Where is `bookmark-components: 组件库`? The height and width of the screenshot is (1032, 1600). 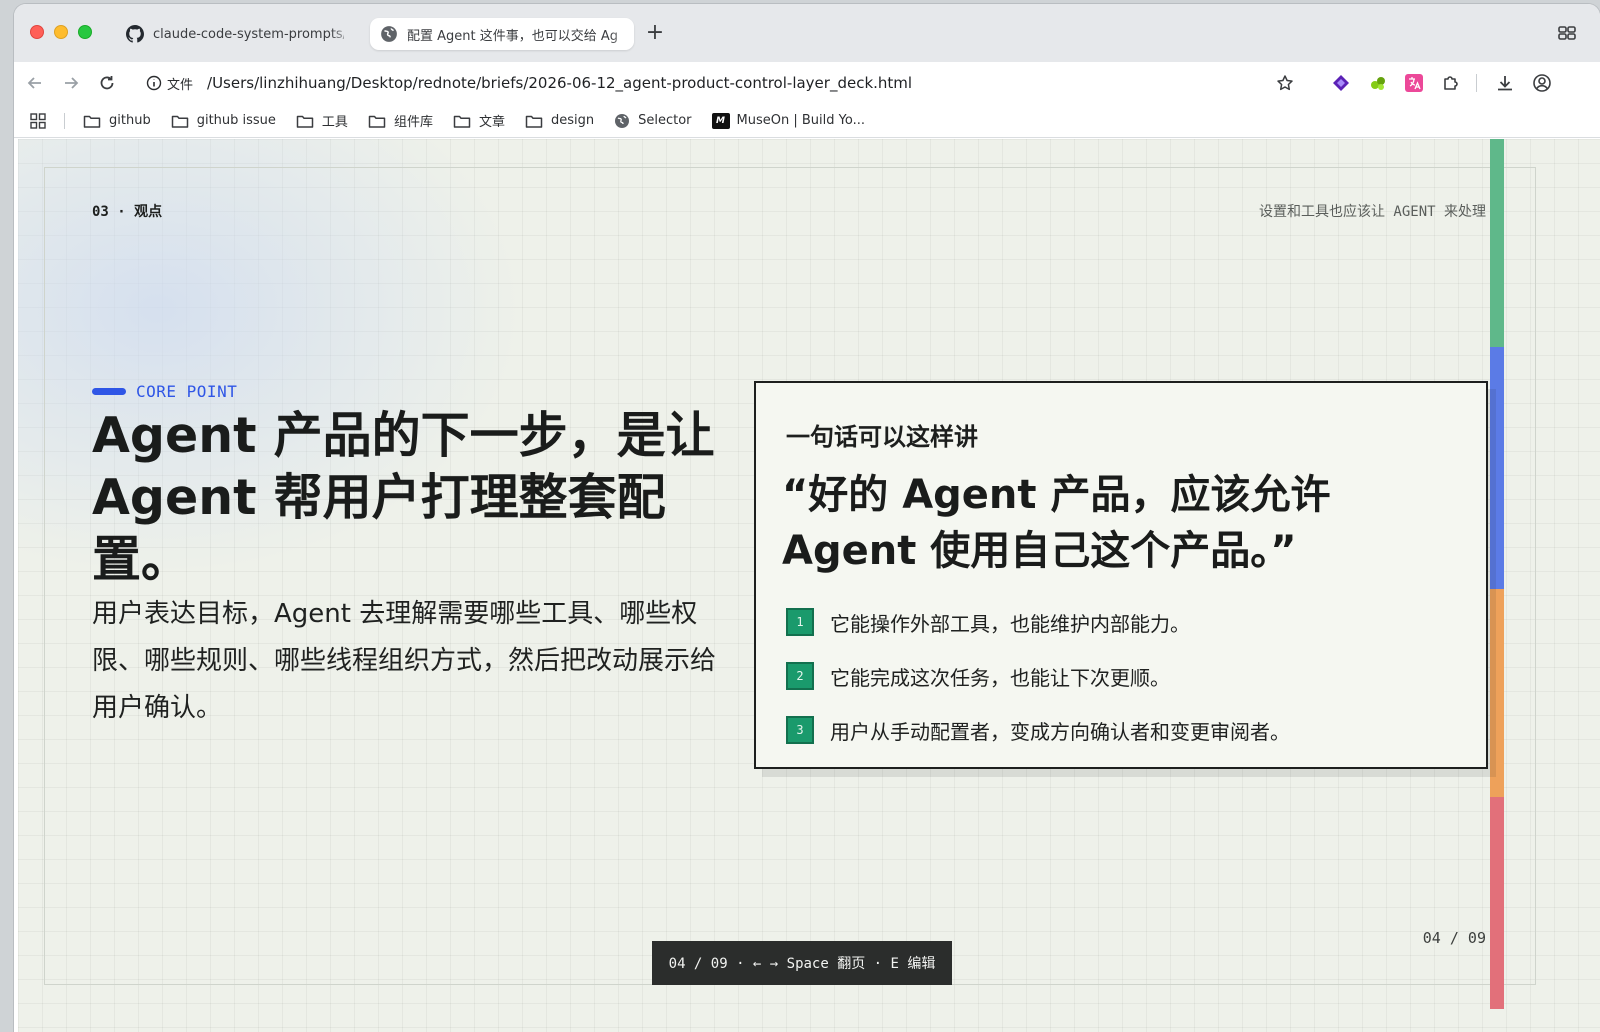
bookmark-components: 组件库 is located at coordinates (400, 120).